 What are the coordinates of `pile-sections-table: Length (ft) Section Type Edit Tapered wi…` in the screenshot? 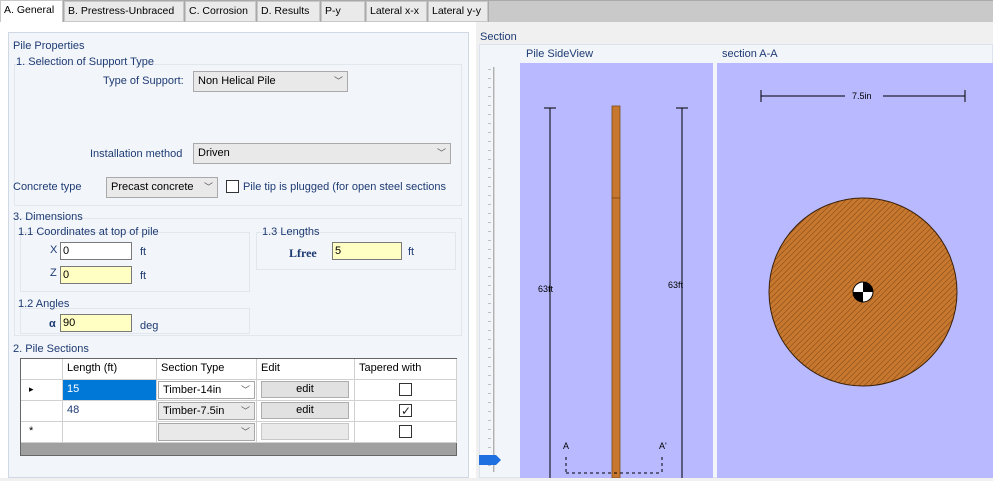 It's located at (238, 407).